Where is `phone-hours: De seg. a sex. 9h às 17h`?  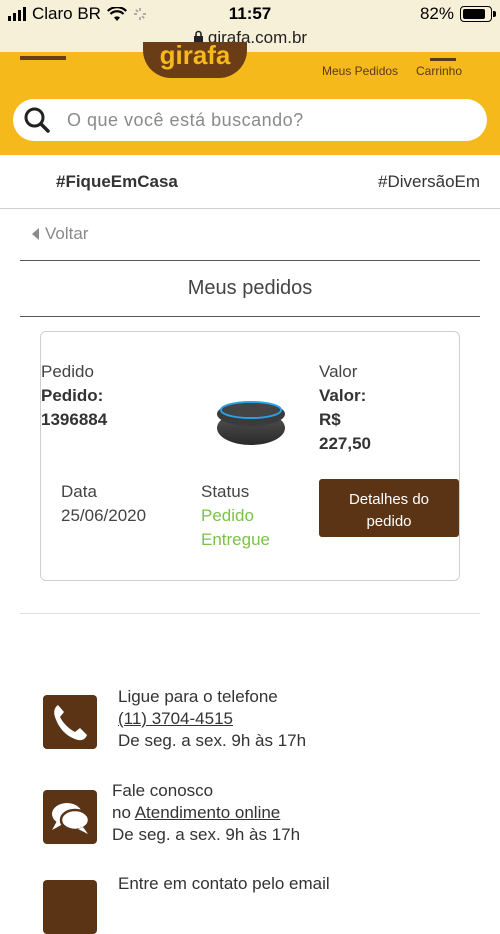 phone-hours: De seg. a sex. 9h às 17h is located at coordinates (212, 740).